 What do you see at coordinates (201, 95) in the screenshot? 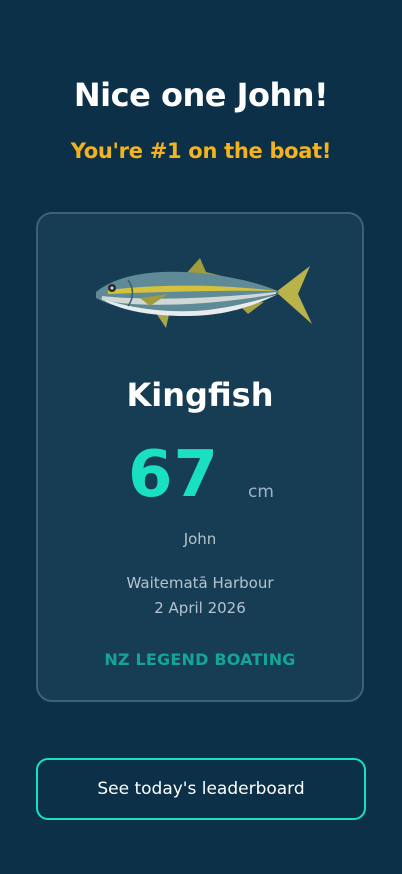
I see `page-title: Nice one John!` at bounding box center [201, 95].